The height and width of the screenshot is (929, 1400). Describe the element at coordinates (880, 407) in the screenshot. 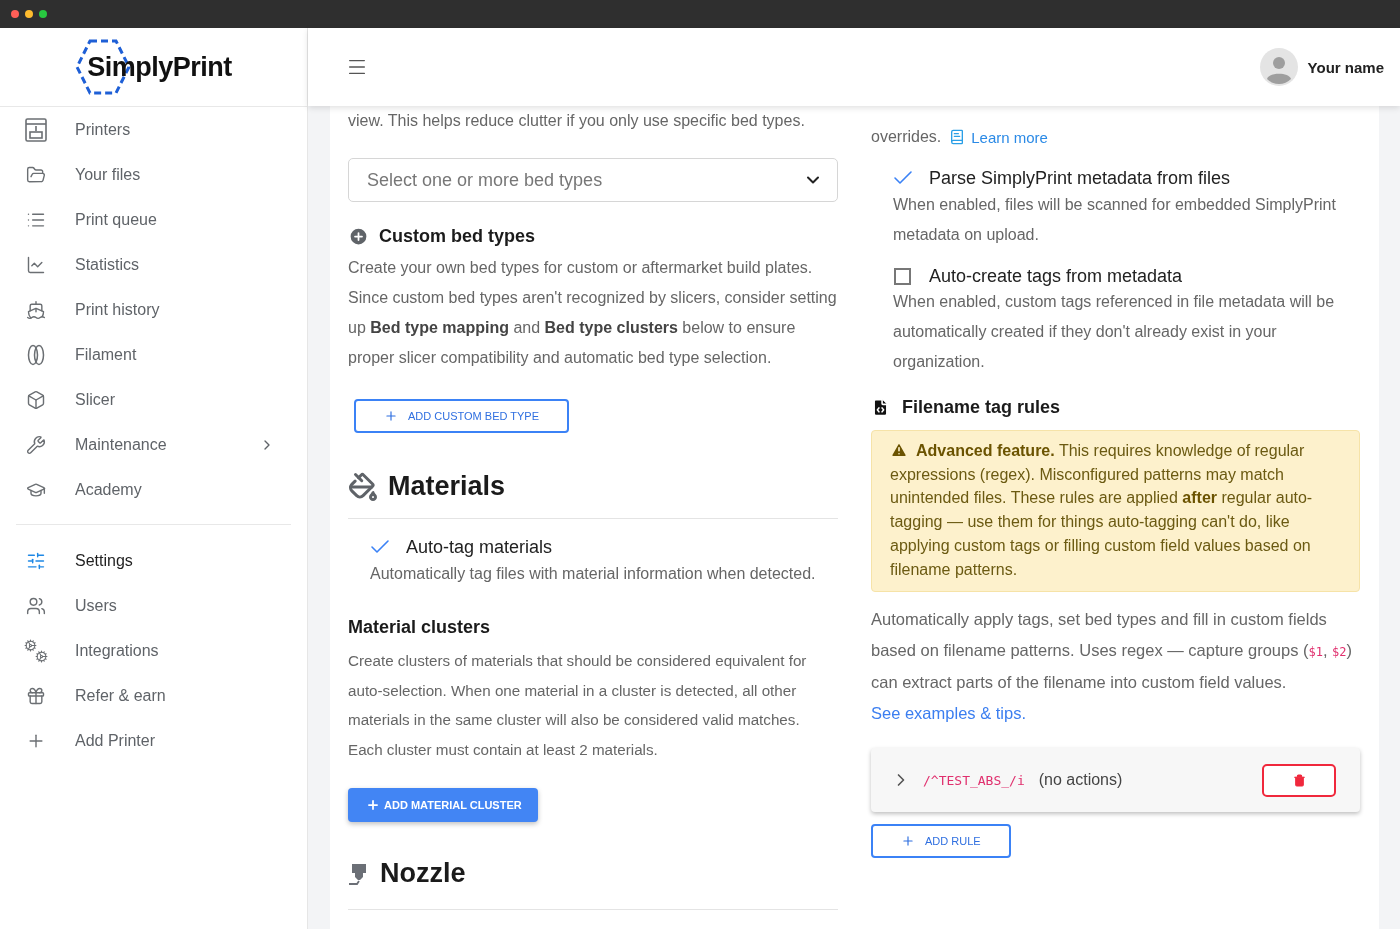

I see `file-code-icon` at that location.